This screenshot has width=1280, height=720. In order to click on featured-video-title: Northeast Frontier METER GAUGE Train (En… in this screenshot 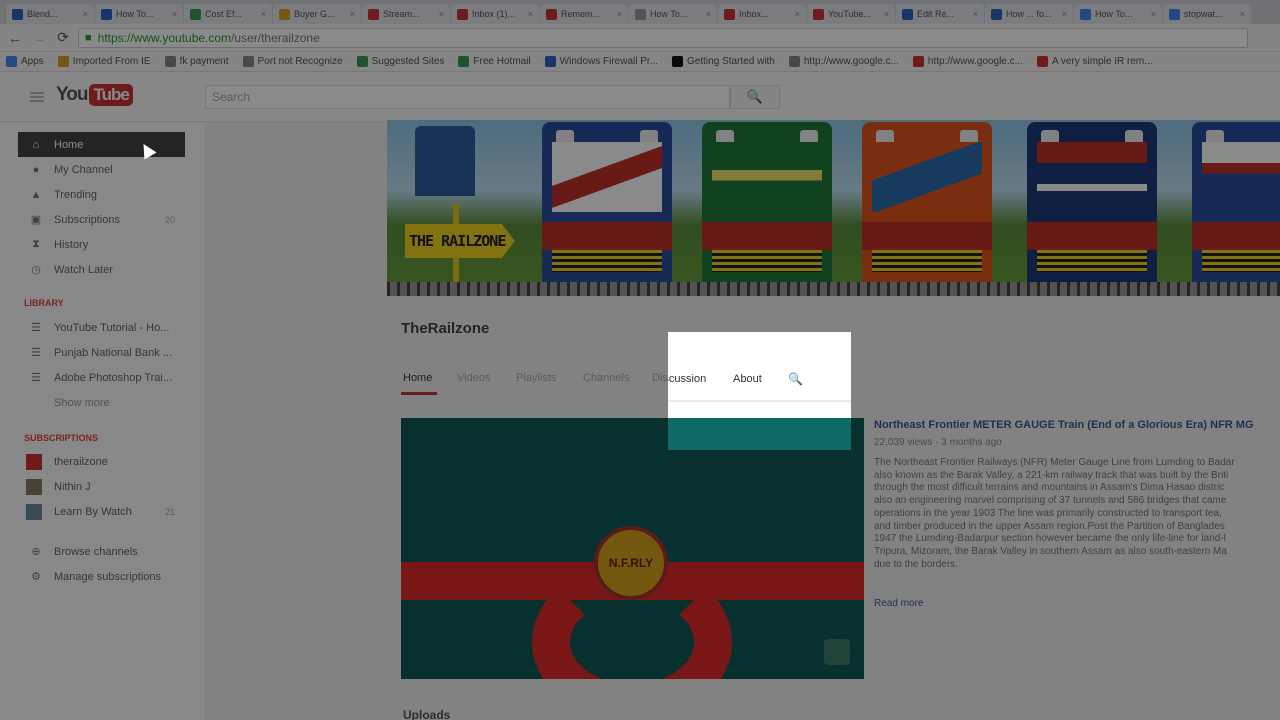, I will do `click(1064, 425)`.